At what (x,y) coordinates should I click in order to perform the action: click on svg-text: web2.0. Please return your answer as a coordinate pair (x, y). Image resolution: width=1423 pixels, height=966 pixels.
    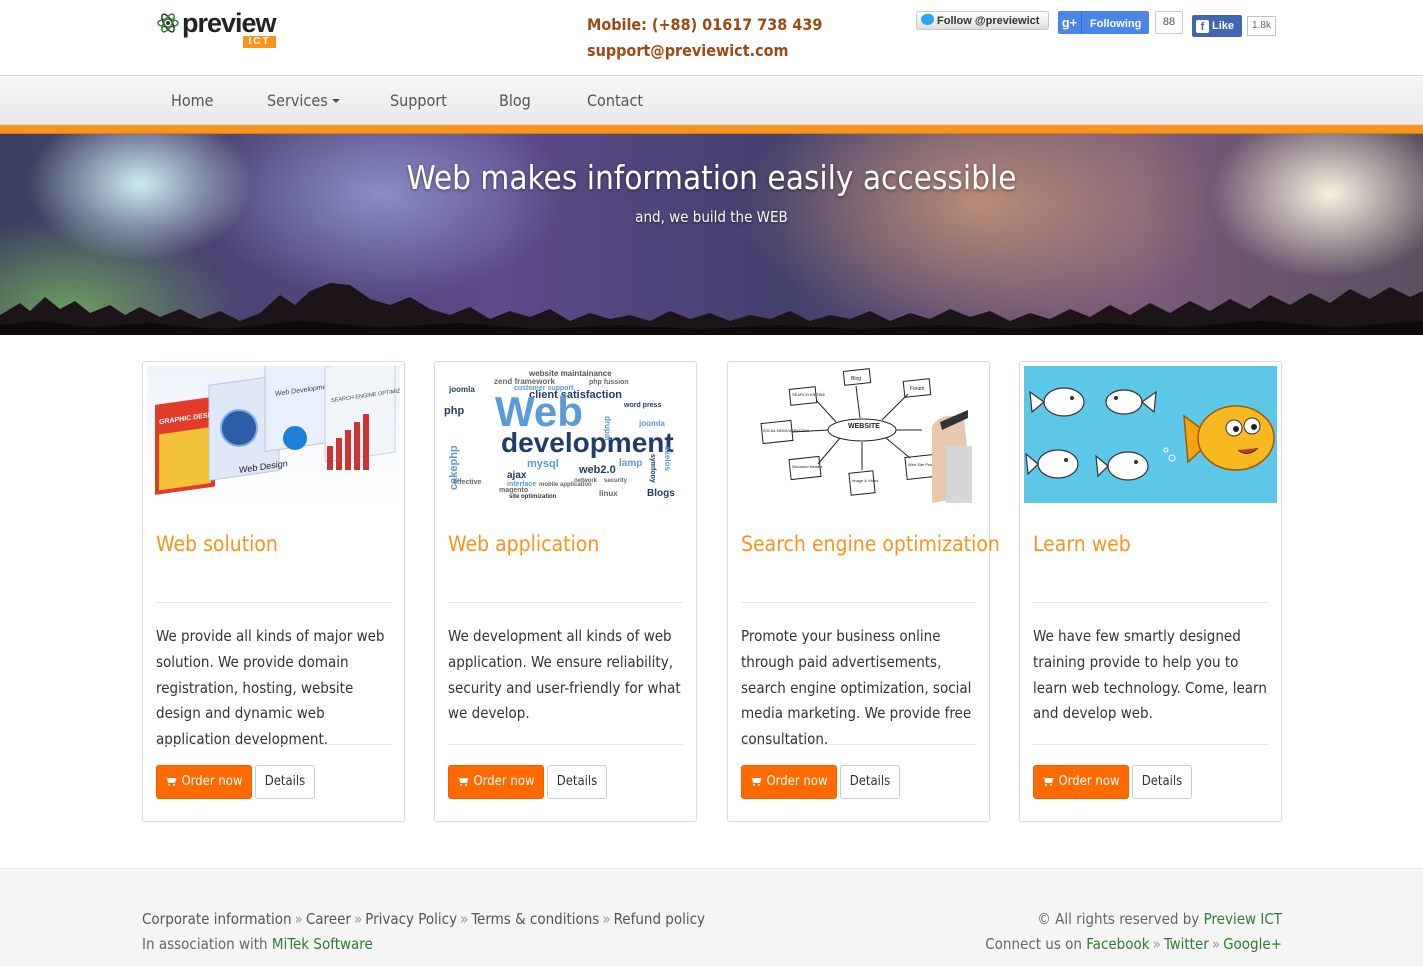
    Looking at the image, I should click on (597, 470).